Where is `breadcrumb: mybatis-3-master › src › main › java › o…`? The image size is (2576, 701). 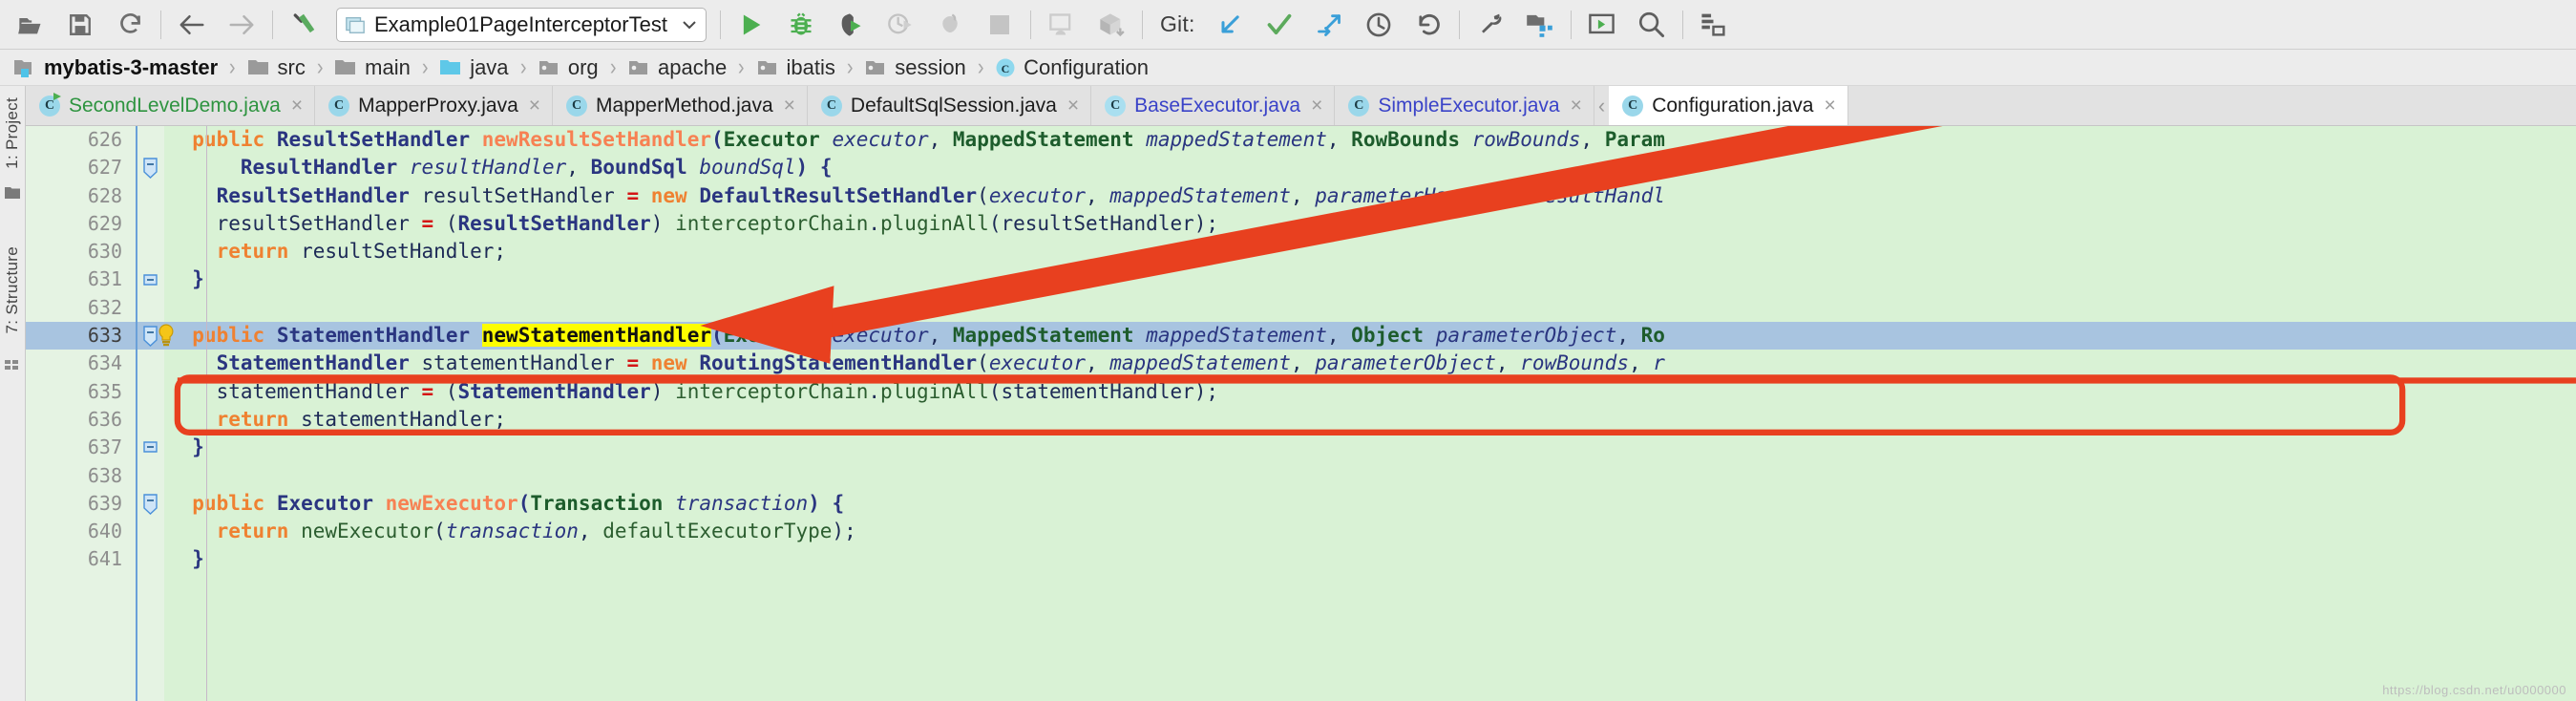 breadcrumb: mybatis-3-master › src › main › java › o… is located at coordinates (1288, 68).